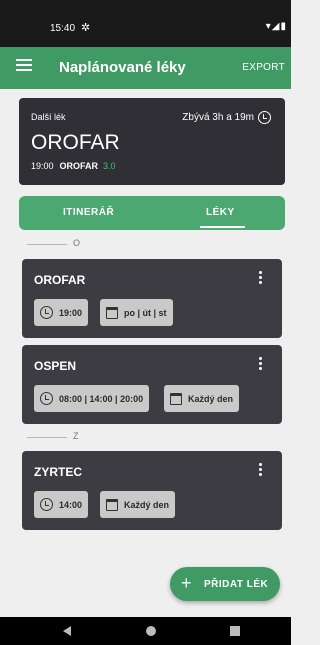 The height and width of the screenshot is (645, 320). What do you see at coordinates (75, 142) in the screenshot?
I see `next-drug-name: OROFAR` at bounding box center [75, 142].